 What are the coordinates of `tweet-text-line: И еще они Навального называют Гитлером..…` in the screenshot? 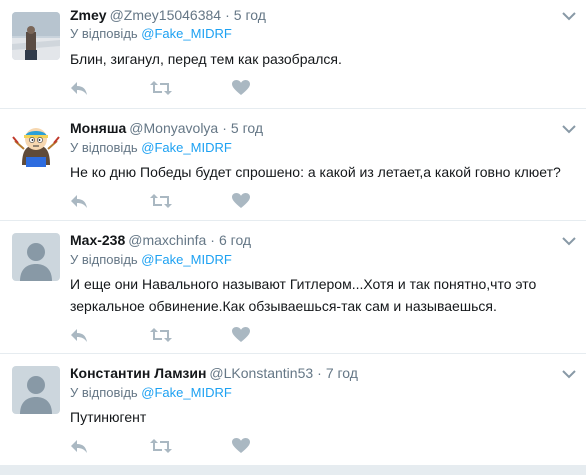 It's located at (303, 284).